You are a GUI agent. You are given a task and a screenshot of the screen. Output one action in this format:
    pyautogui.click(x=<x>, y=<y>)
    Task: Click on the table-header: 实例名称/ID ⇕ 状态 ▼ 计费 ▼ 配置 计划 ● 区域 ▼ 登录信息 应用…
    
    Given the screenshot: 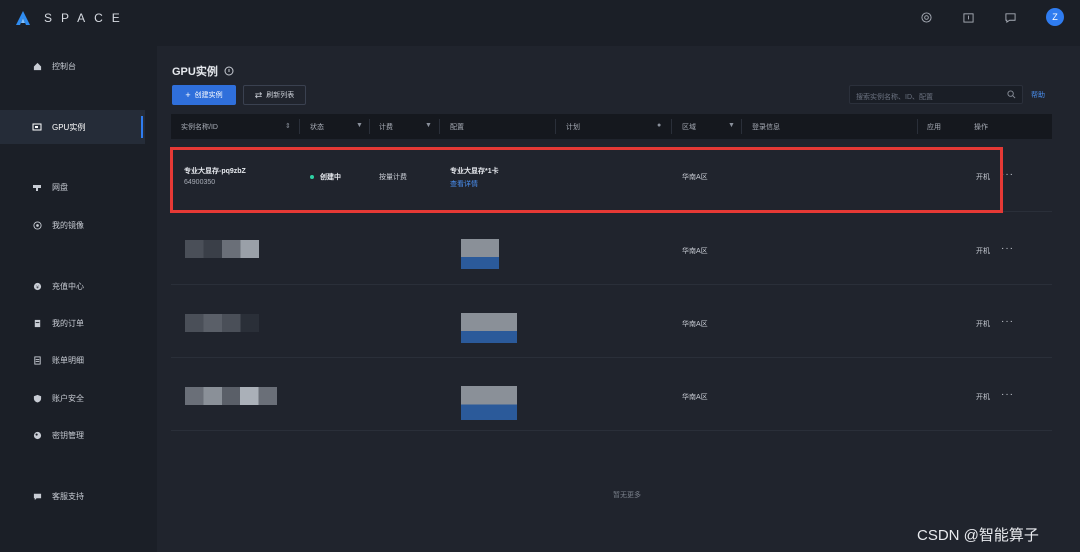 What is the action you would take?
    pyautogui.click(x=611, y=126)
    